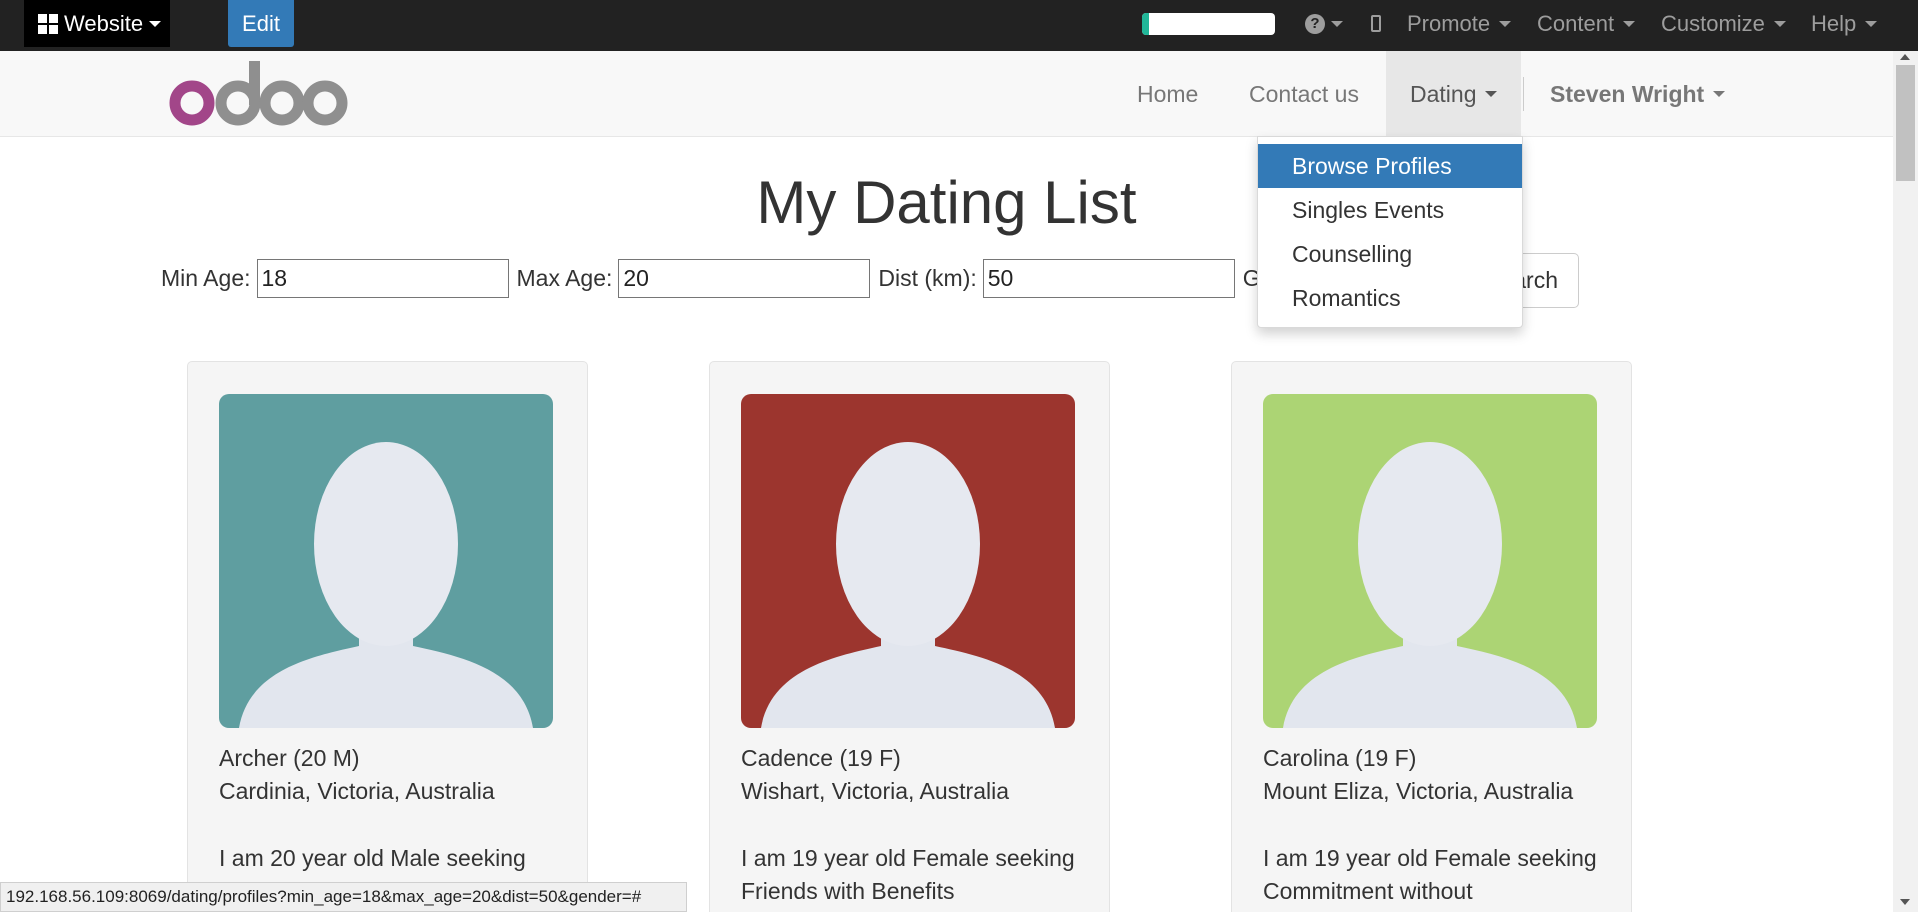 This screenshot has height=912, width=1918. What do you see at coordinates (1576, 23) in the screenshot?
I see `content-label: Content` at bounding box center [1576, 23].